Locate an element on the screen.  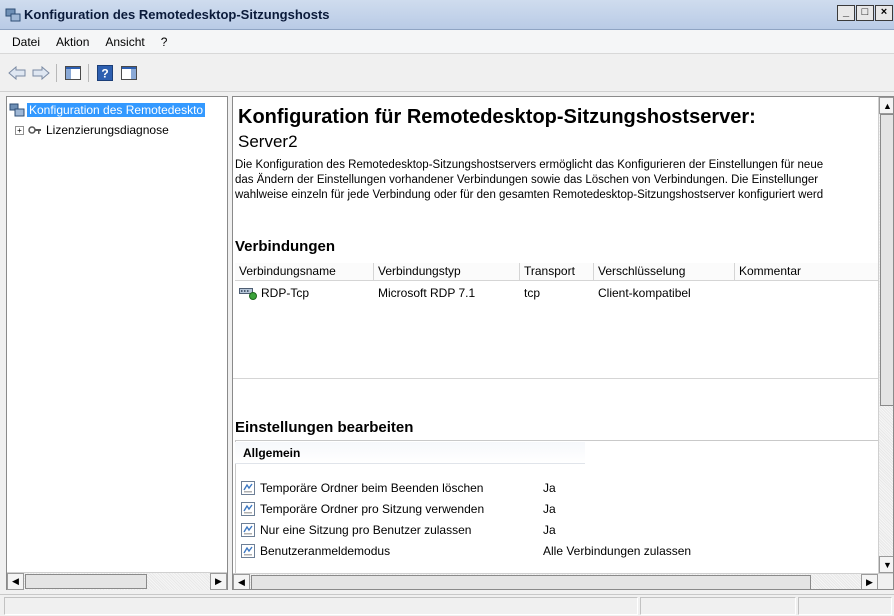
forward-arrow-icon is located at coordinates (41, 73).